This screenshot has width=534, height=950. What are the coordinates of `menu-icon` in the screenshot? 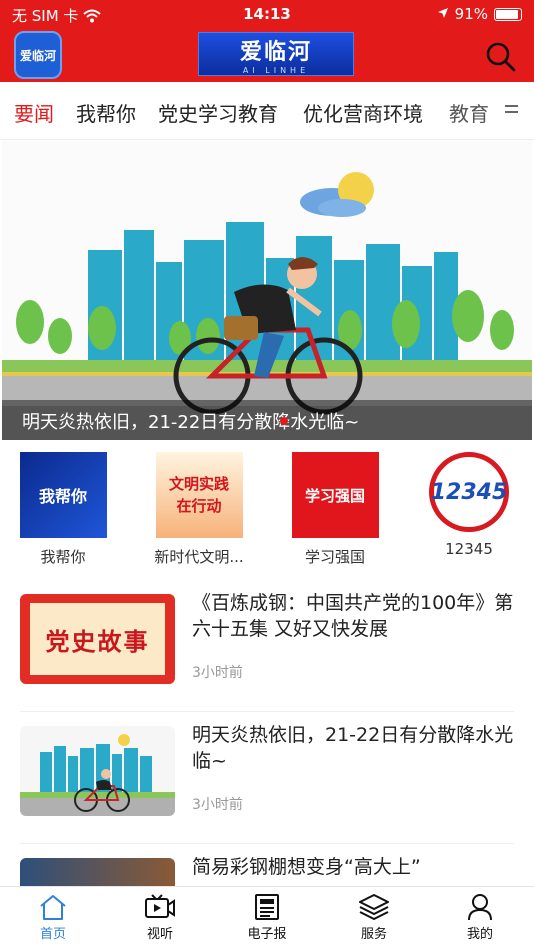 It's located at (511, 109).